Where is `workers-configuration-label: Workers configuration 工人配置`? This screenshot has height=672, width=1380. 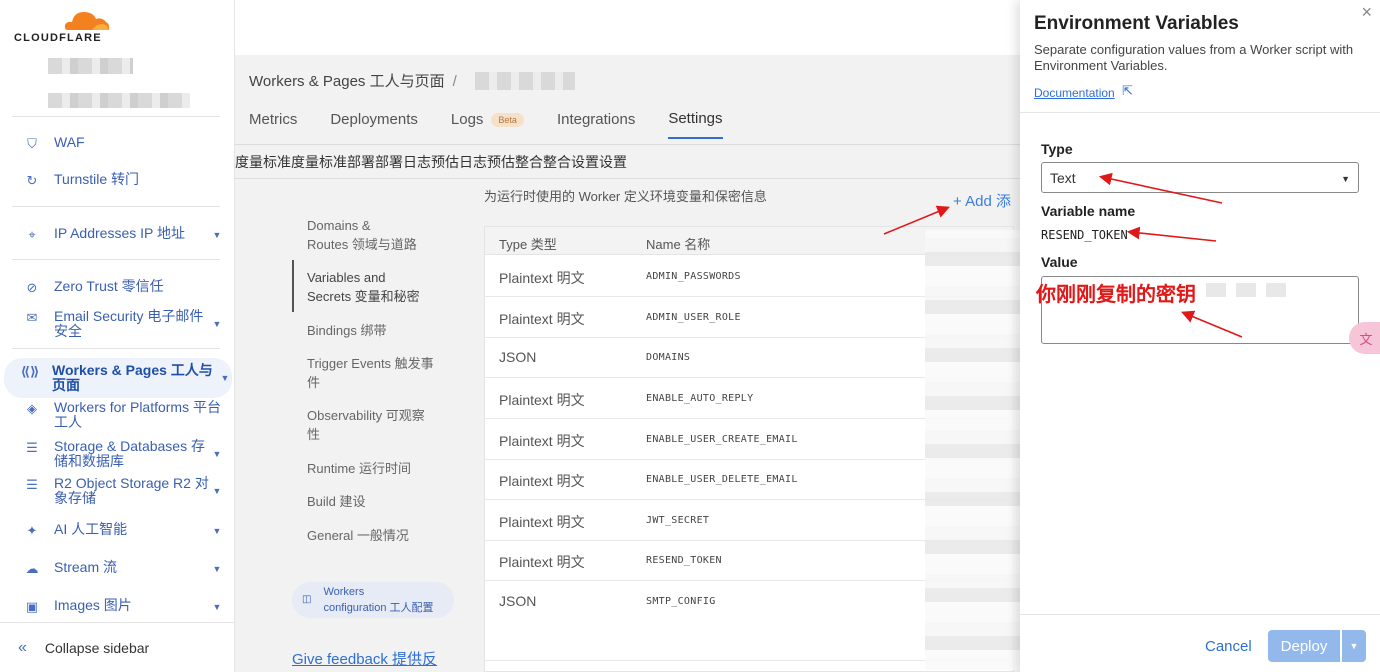 workers-configuration-label: Workers configuration 工人配置 is located at coordinates (378, 600).